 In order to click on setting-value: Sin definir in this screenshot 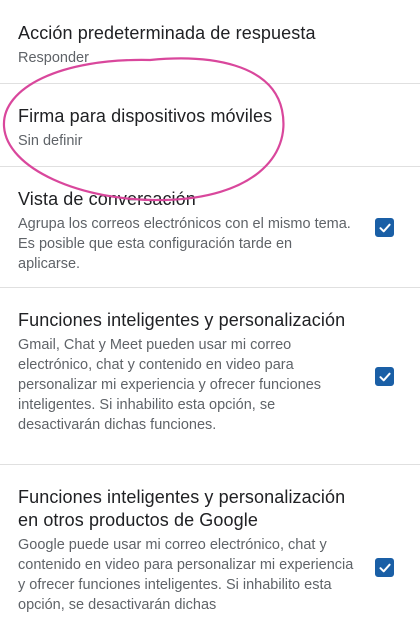, I will do `click(50, 141)`.